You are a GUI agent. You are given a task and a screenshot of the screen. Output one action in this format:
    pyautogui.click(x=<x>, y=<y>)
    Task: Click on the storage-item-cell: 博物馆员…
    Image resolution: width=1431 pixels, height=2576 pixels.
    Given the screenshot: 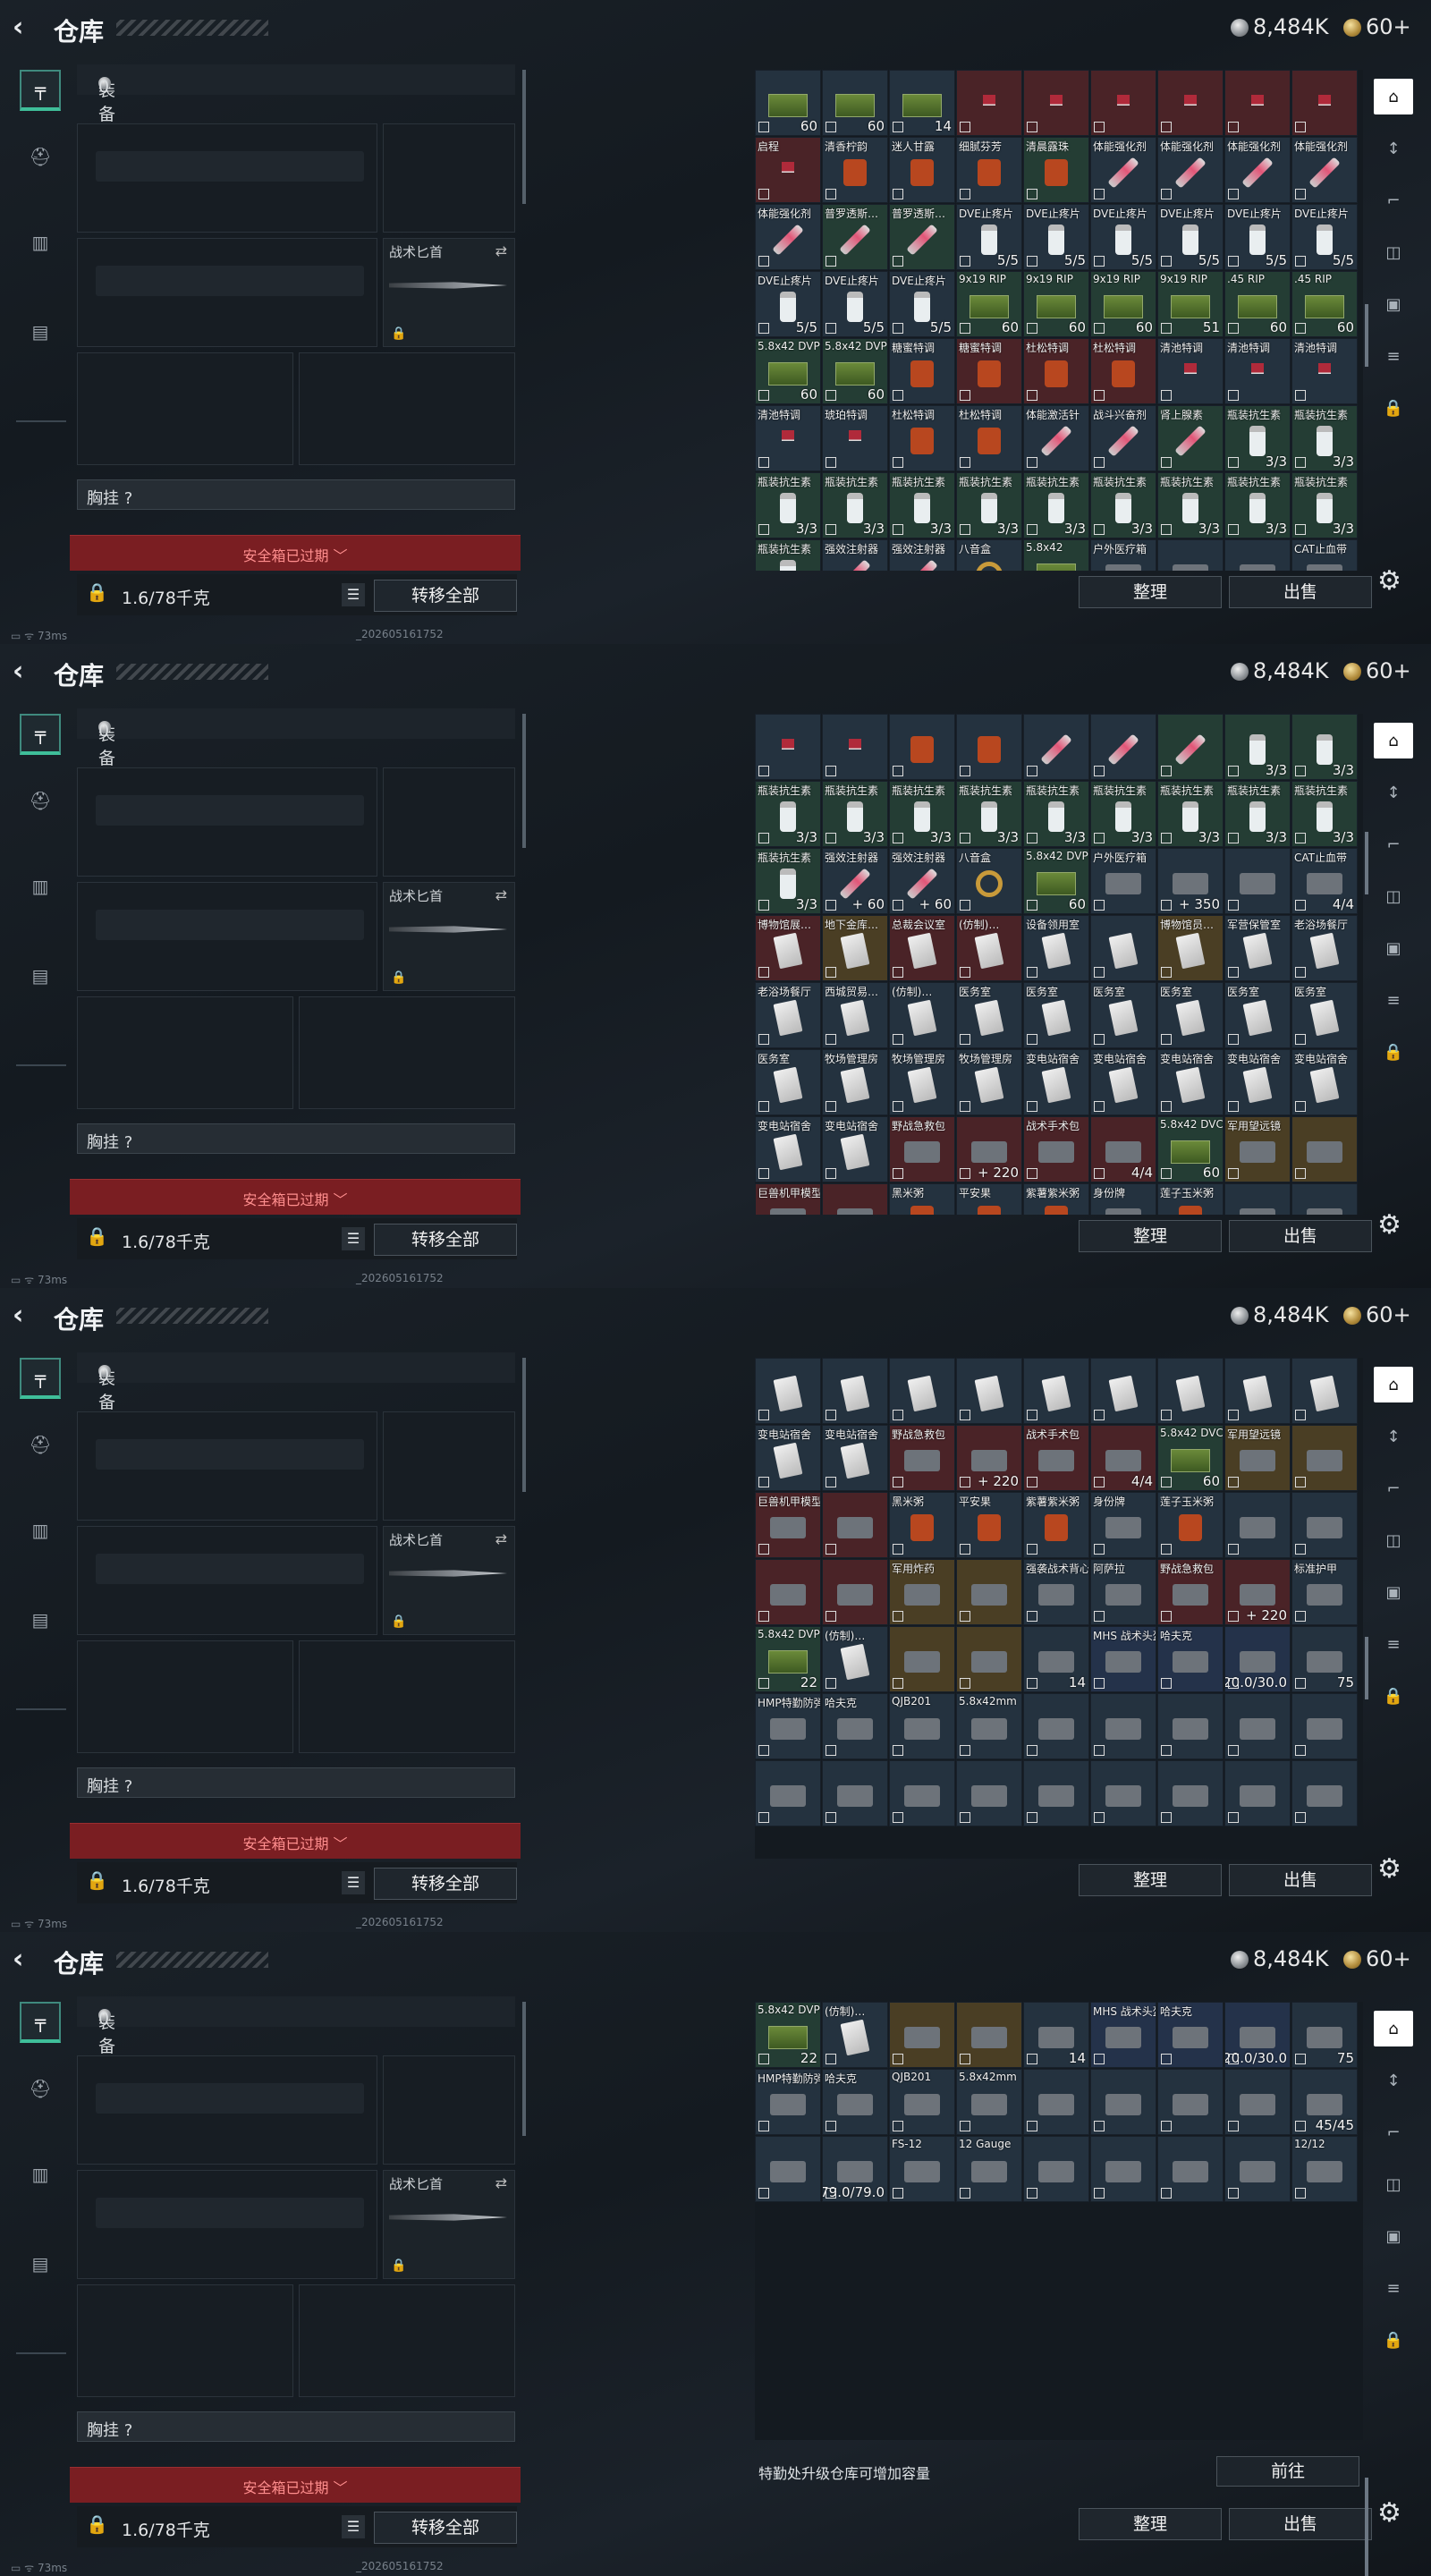 What is the action you would take?
    pyautogui.click(x=1190, y=948)
    